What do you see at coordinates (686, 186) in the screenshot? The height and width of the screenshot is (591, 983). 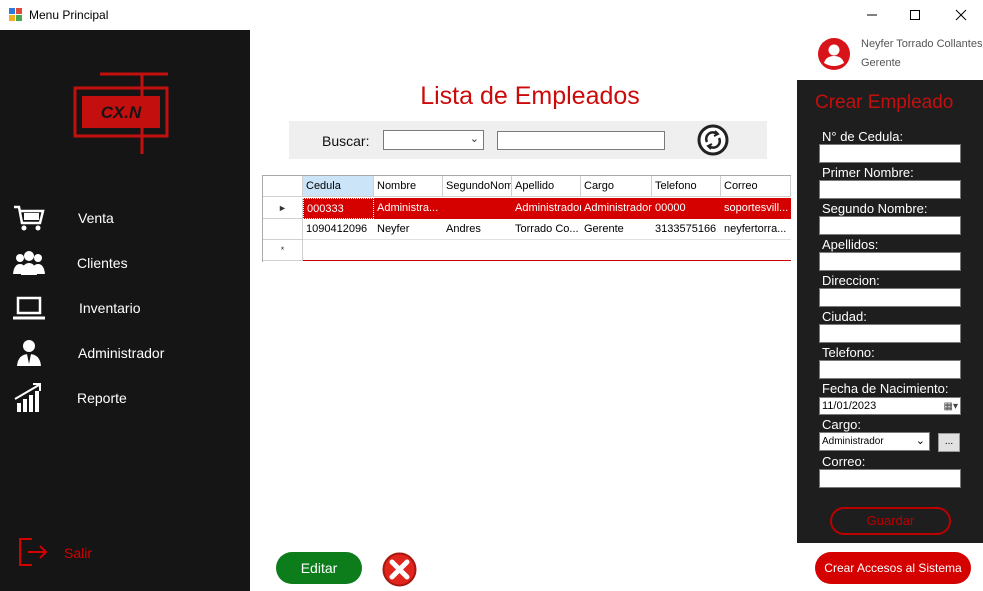 I see `column-header: Telefono` at bounding box center [686, 186].